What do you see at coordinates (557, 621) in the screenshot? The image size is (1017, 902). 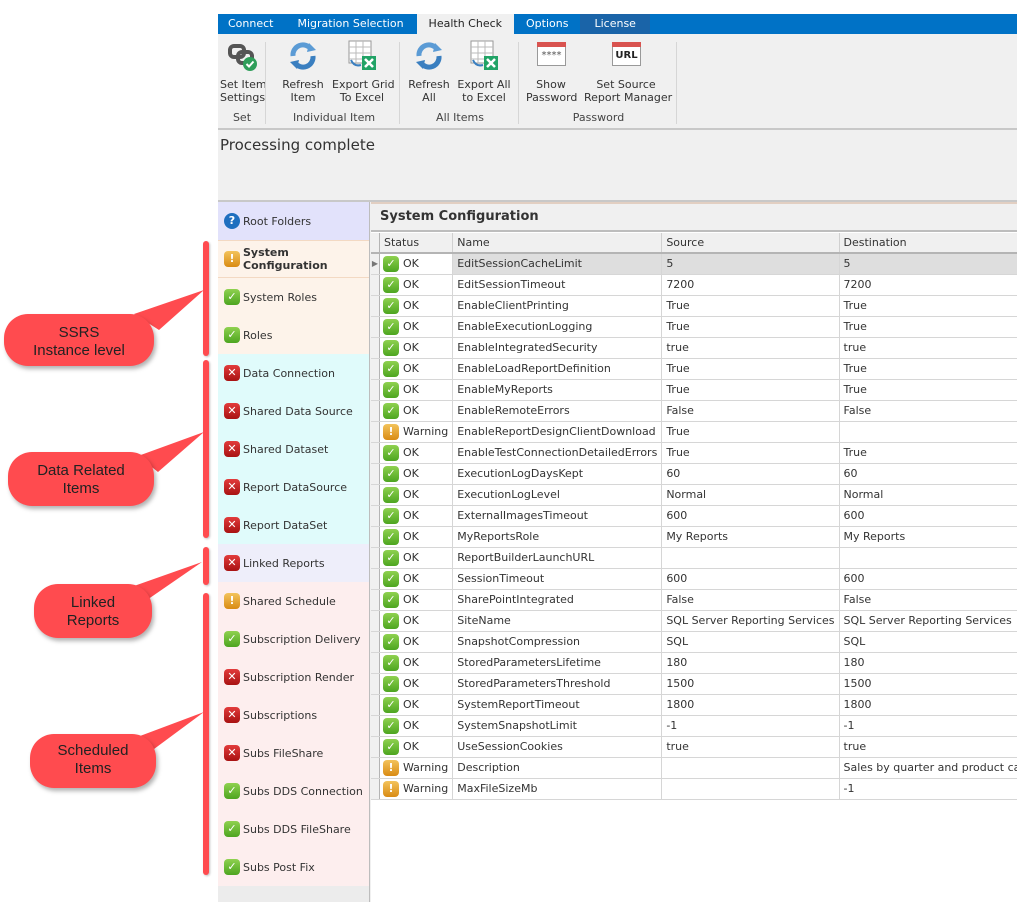 I see `name-cell: SiteName` at bounding box center [557, 621].